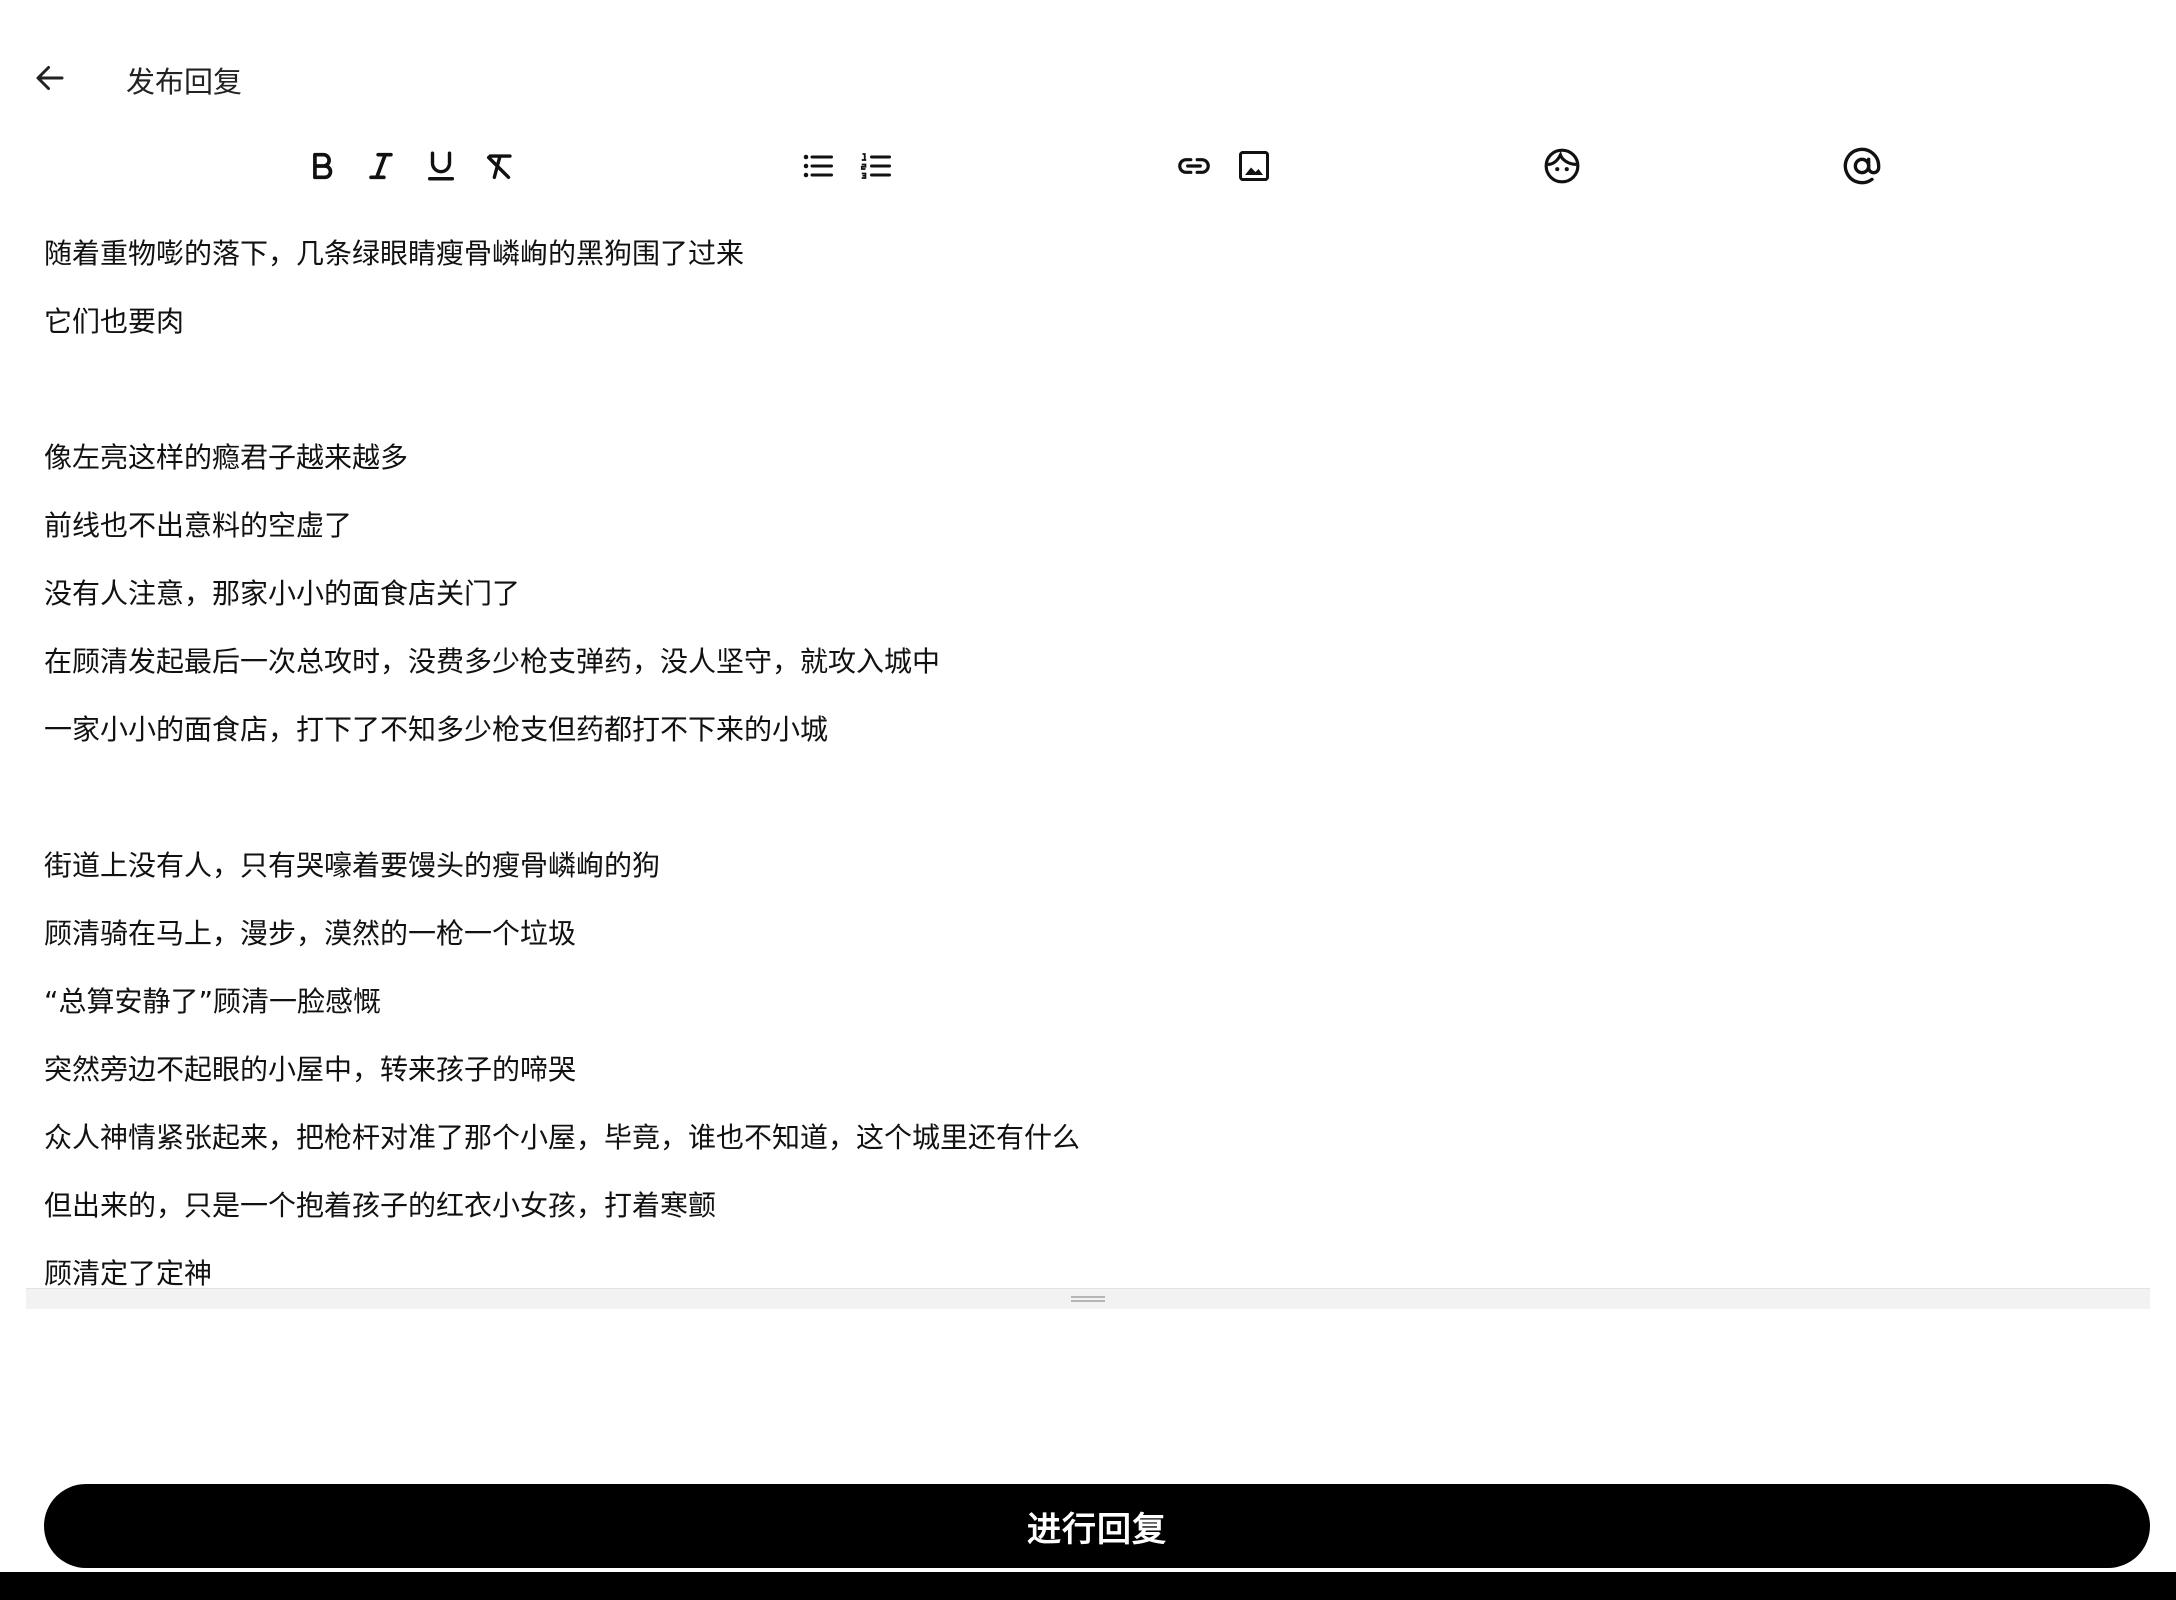 The height and width of the screenshot is (1600, 2176). Describe the element at coordinates (213, 1001) in the screenshot. I see `editor-line: “总算安静了”顾清一脸感慨` at that location.